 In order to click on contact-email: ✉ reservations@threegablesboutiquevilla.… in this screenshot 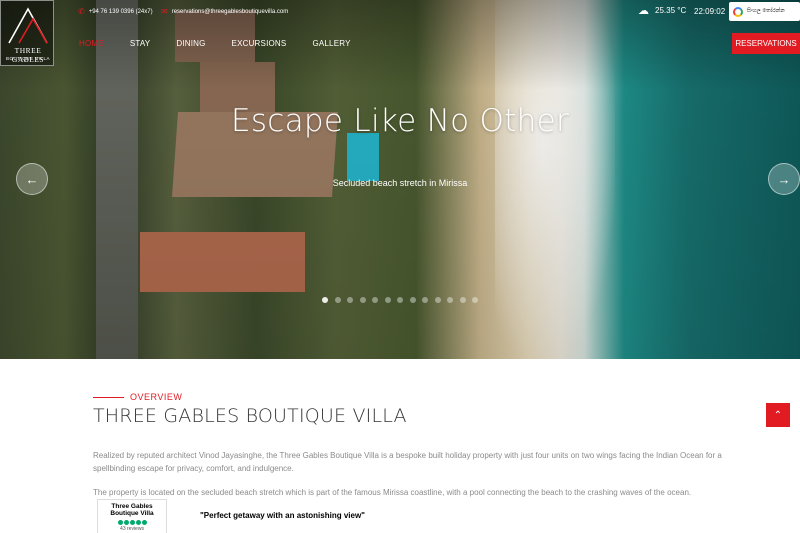, I will do `click(224, 12)`.